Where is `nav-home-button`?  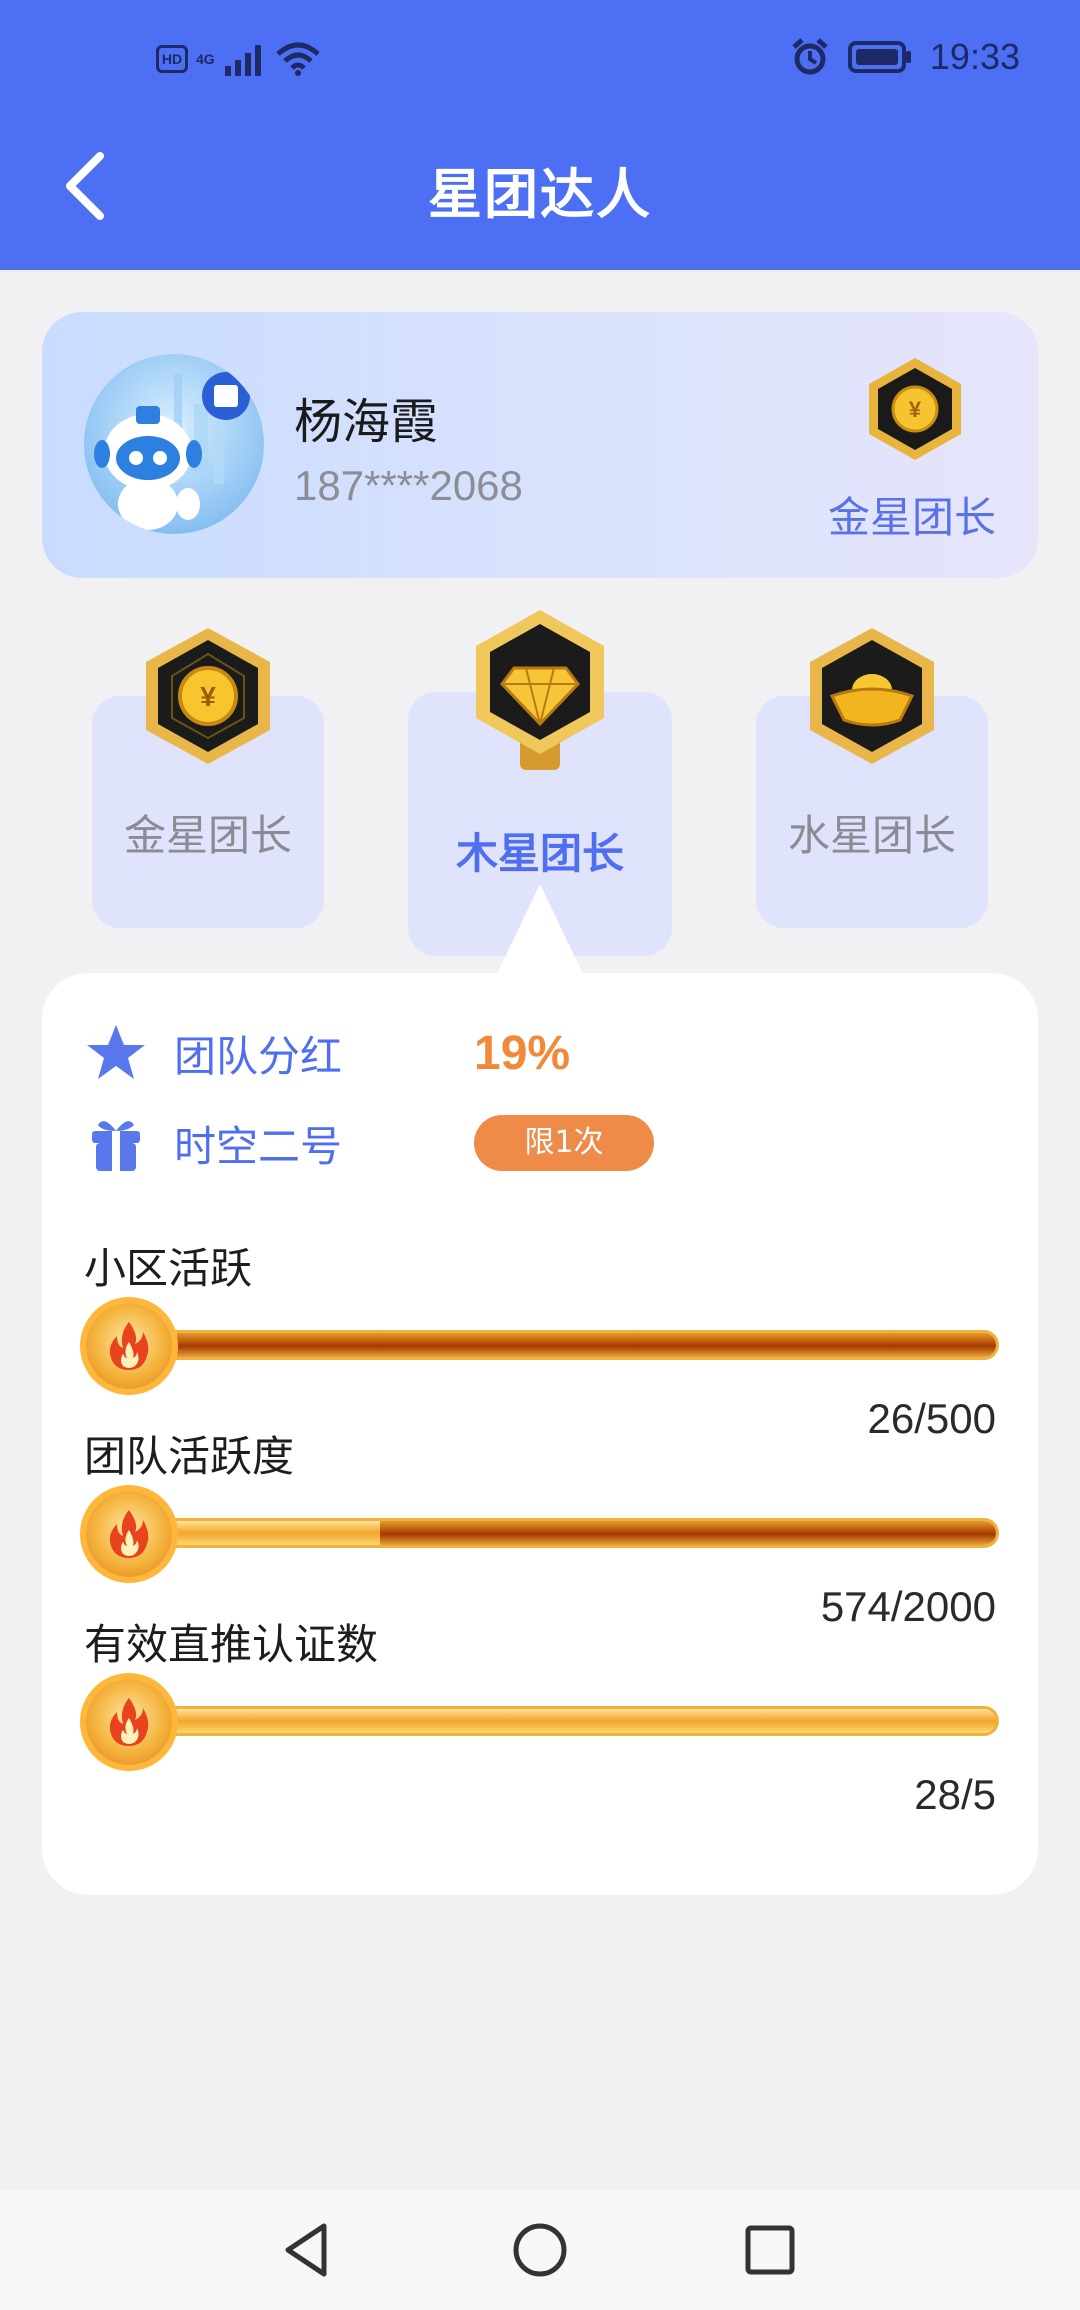 nav-home-button is located at coordinates (540, 2250).